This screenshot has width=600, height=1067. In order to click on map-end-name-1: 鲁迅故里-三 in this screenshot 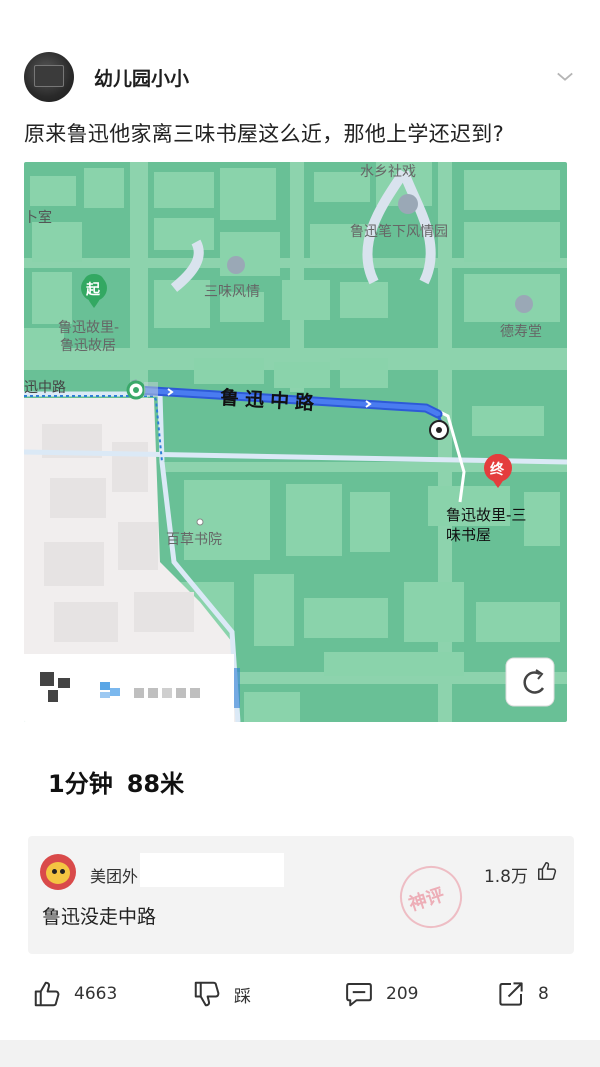, I will do `click(486, 515)`.